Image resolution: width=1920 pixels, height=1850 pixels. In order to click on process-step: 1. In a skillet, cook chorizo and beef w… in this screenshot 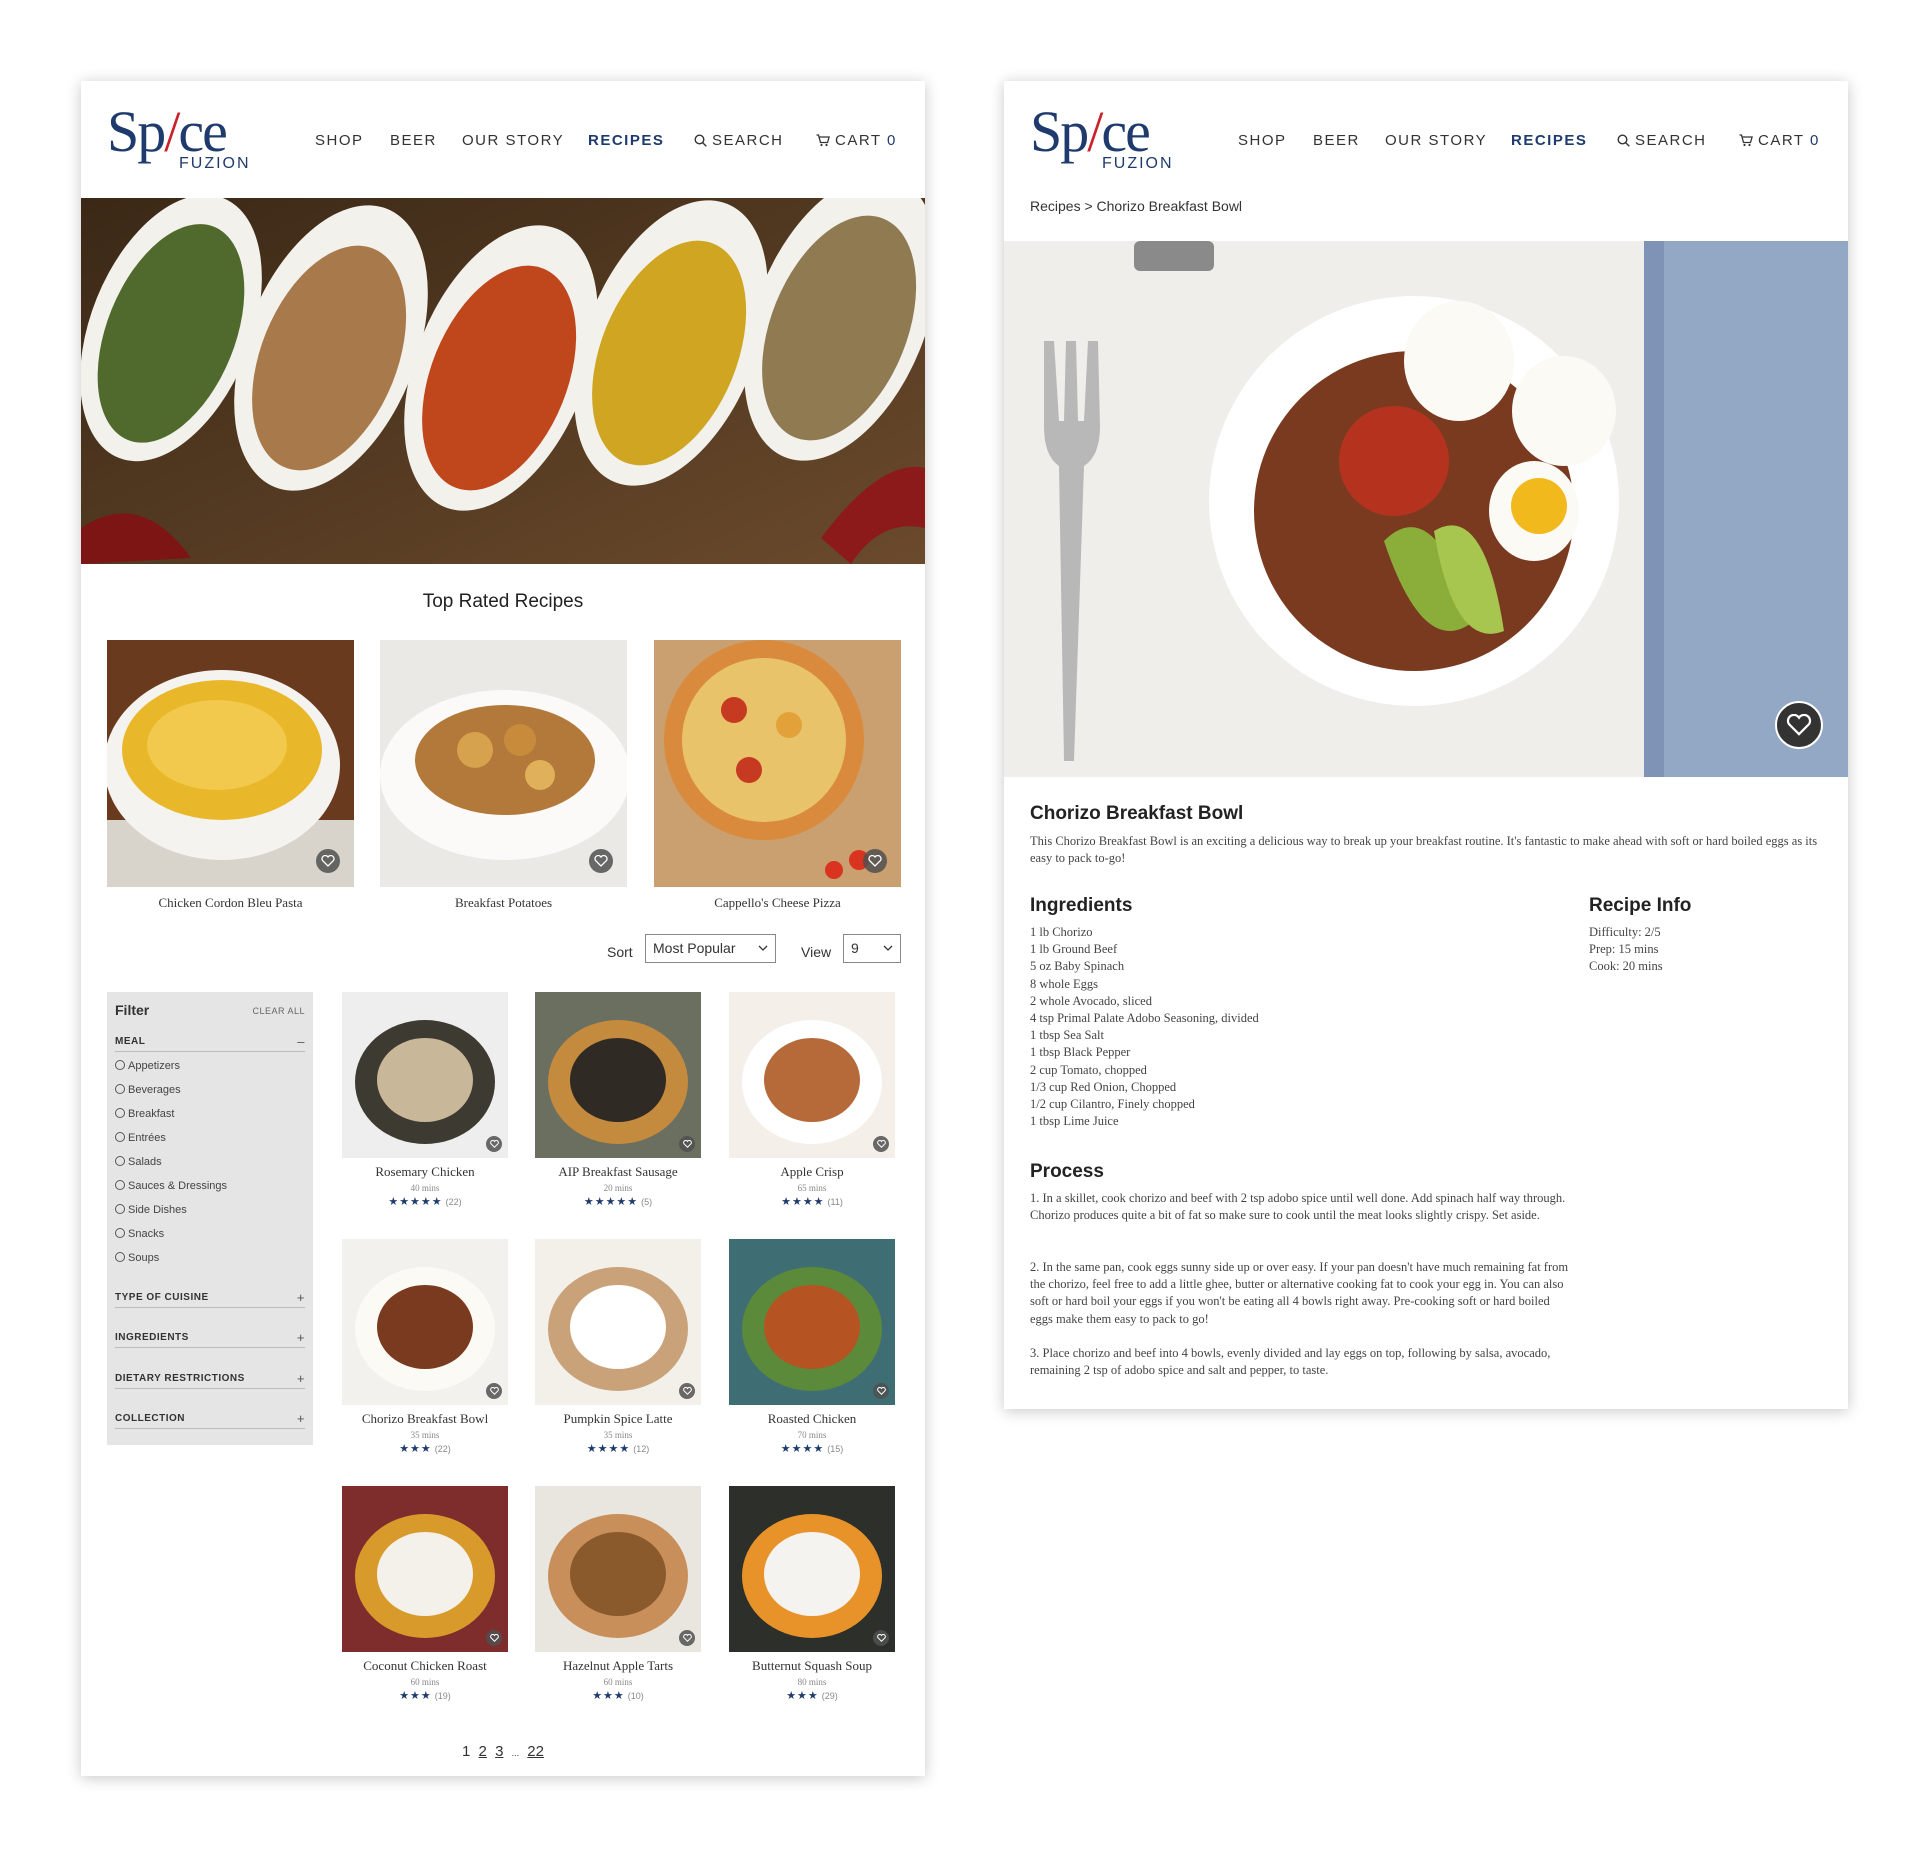, I will do `click(1298, 1207)`.